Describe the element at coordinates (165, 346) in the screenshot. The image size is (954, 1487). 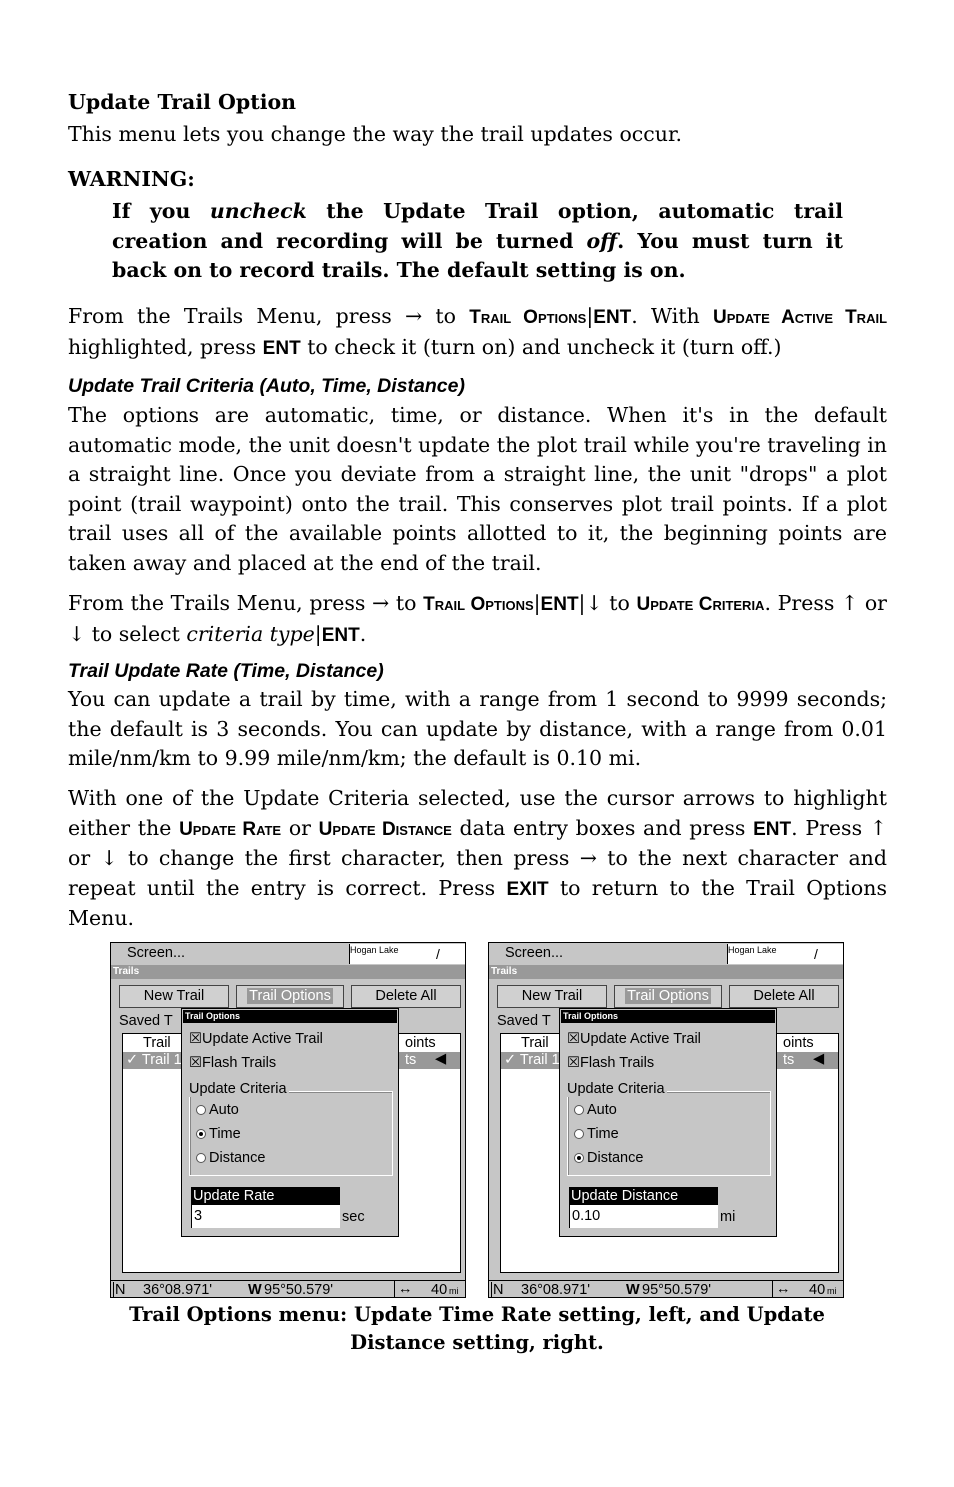
I see `text: highlighted, press` at that location.